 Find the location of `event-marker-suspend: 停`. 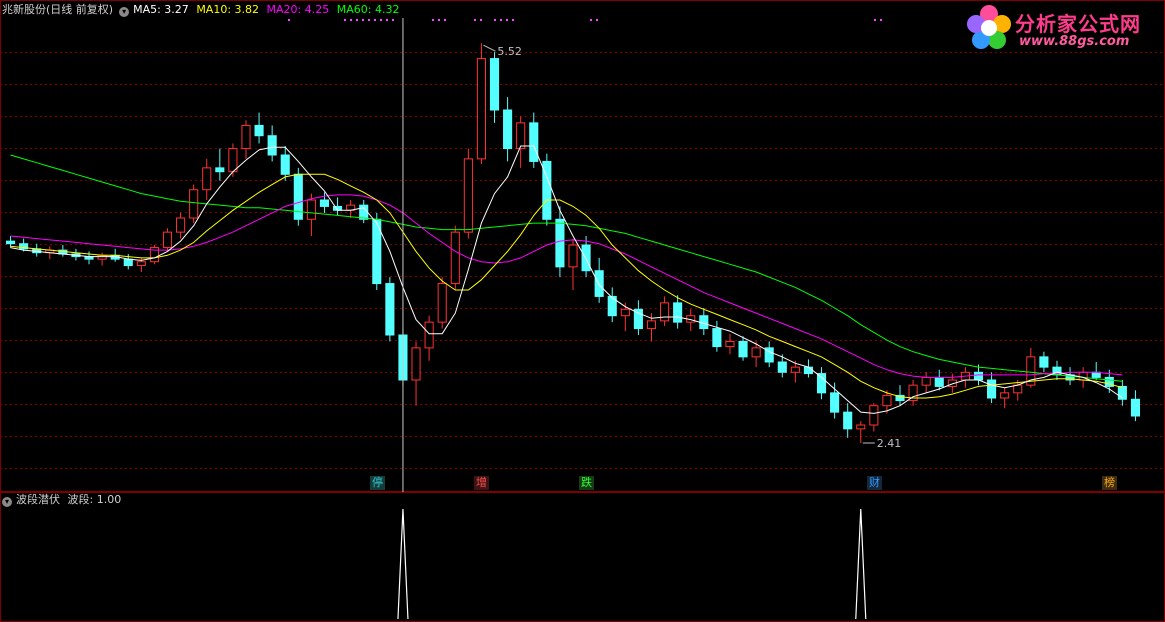

event-marker-suspend: 停 is located at coordinates (377, 483).